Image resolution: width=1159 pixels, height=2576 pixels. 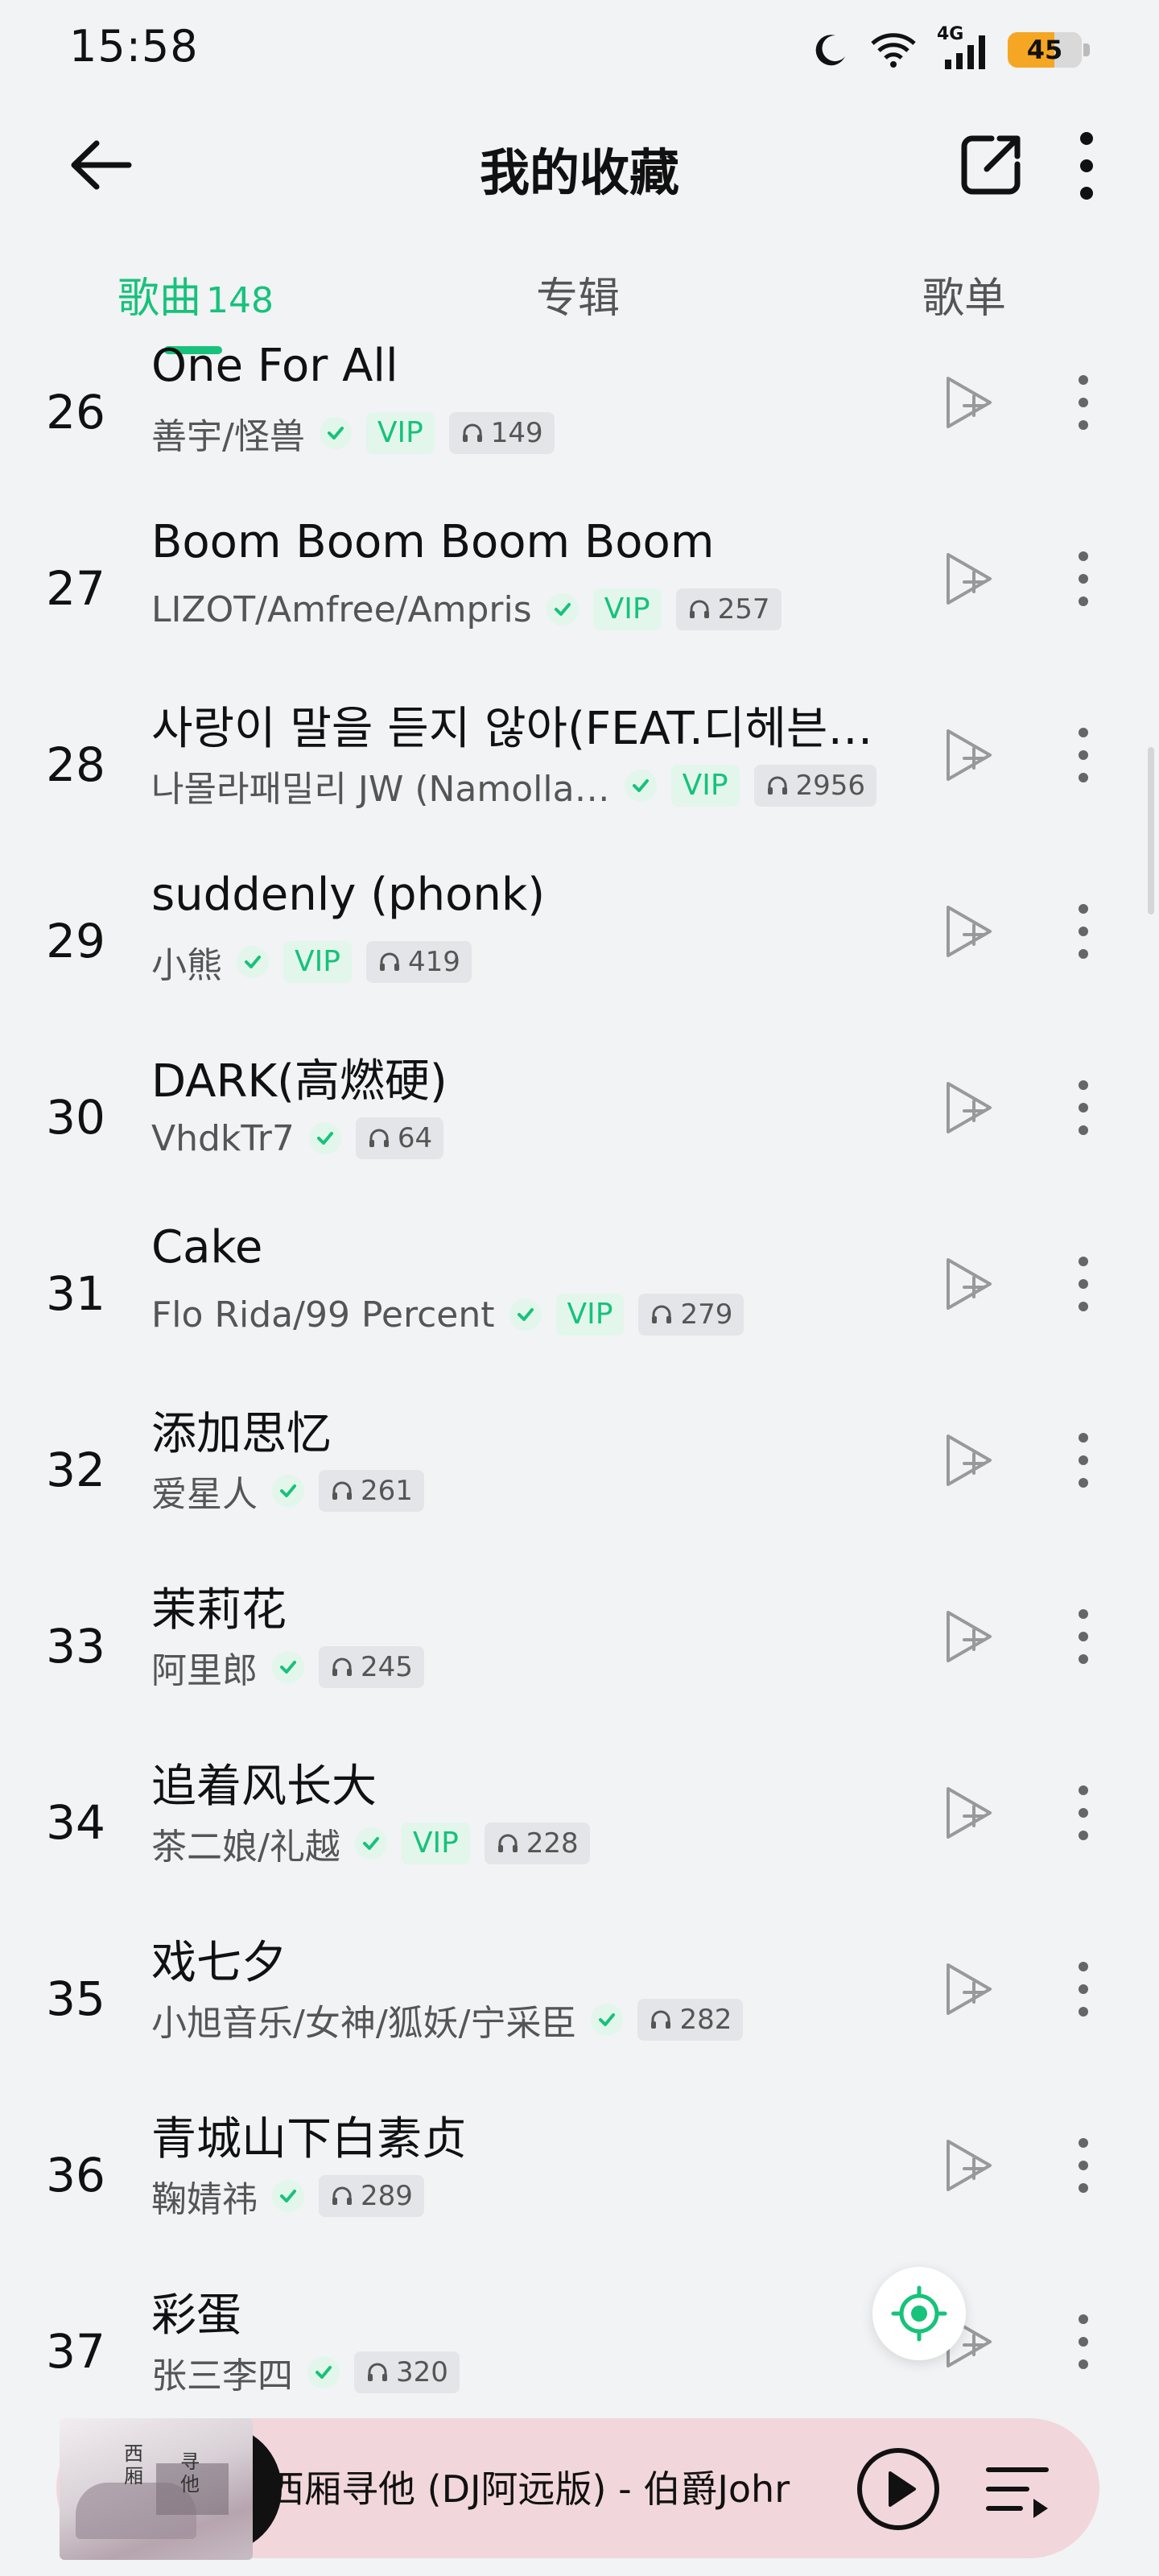 What do you see at coordinates (287, 1668) in the screenshot?
I see `song-meta: 阿里郎 245` at bounding box center [287, 1668].